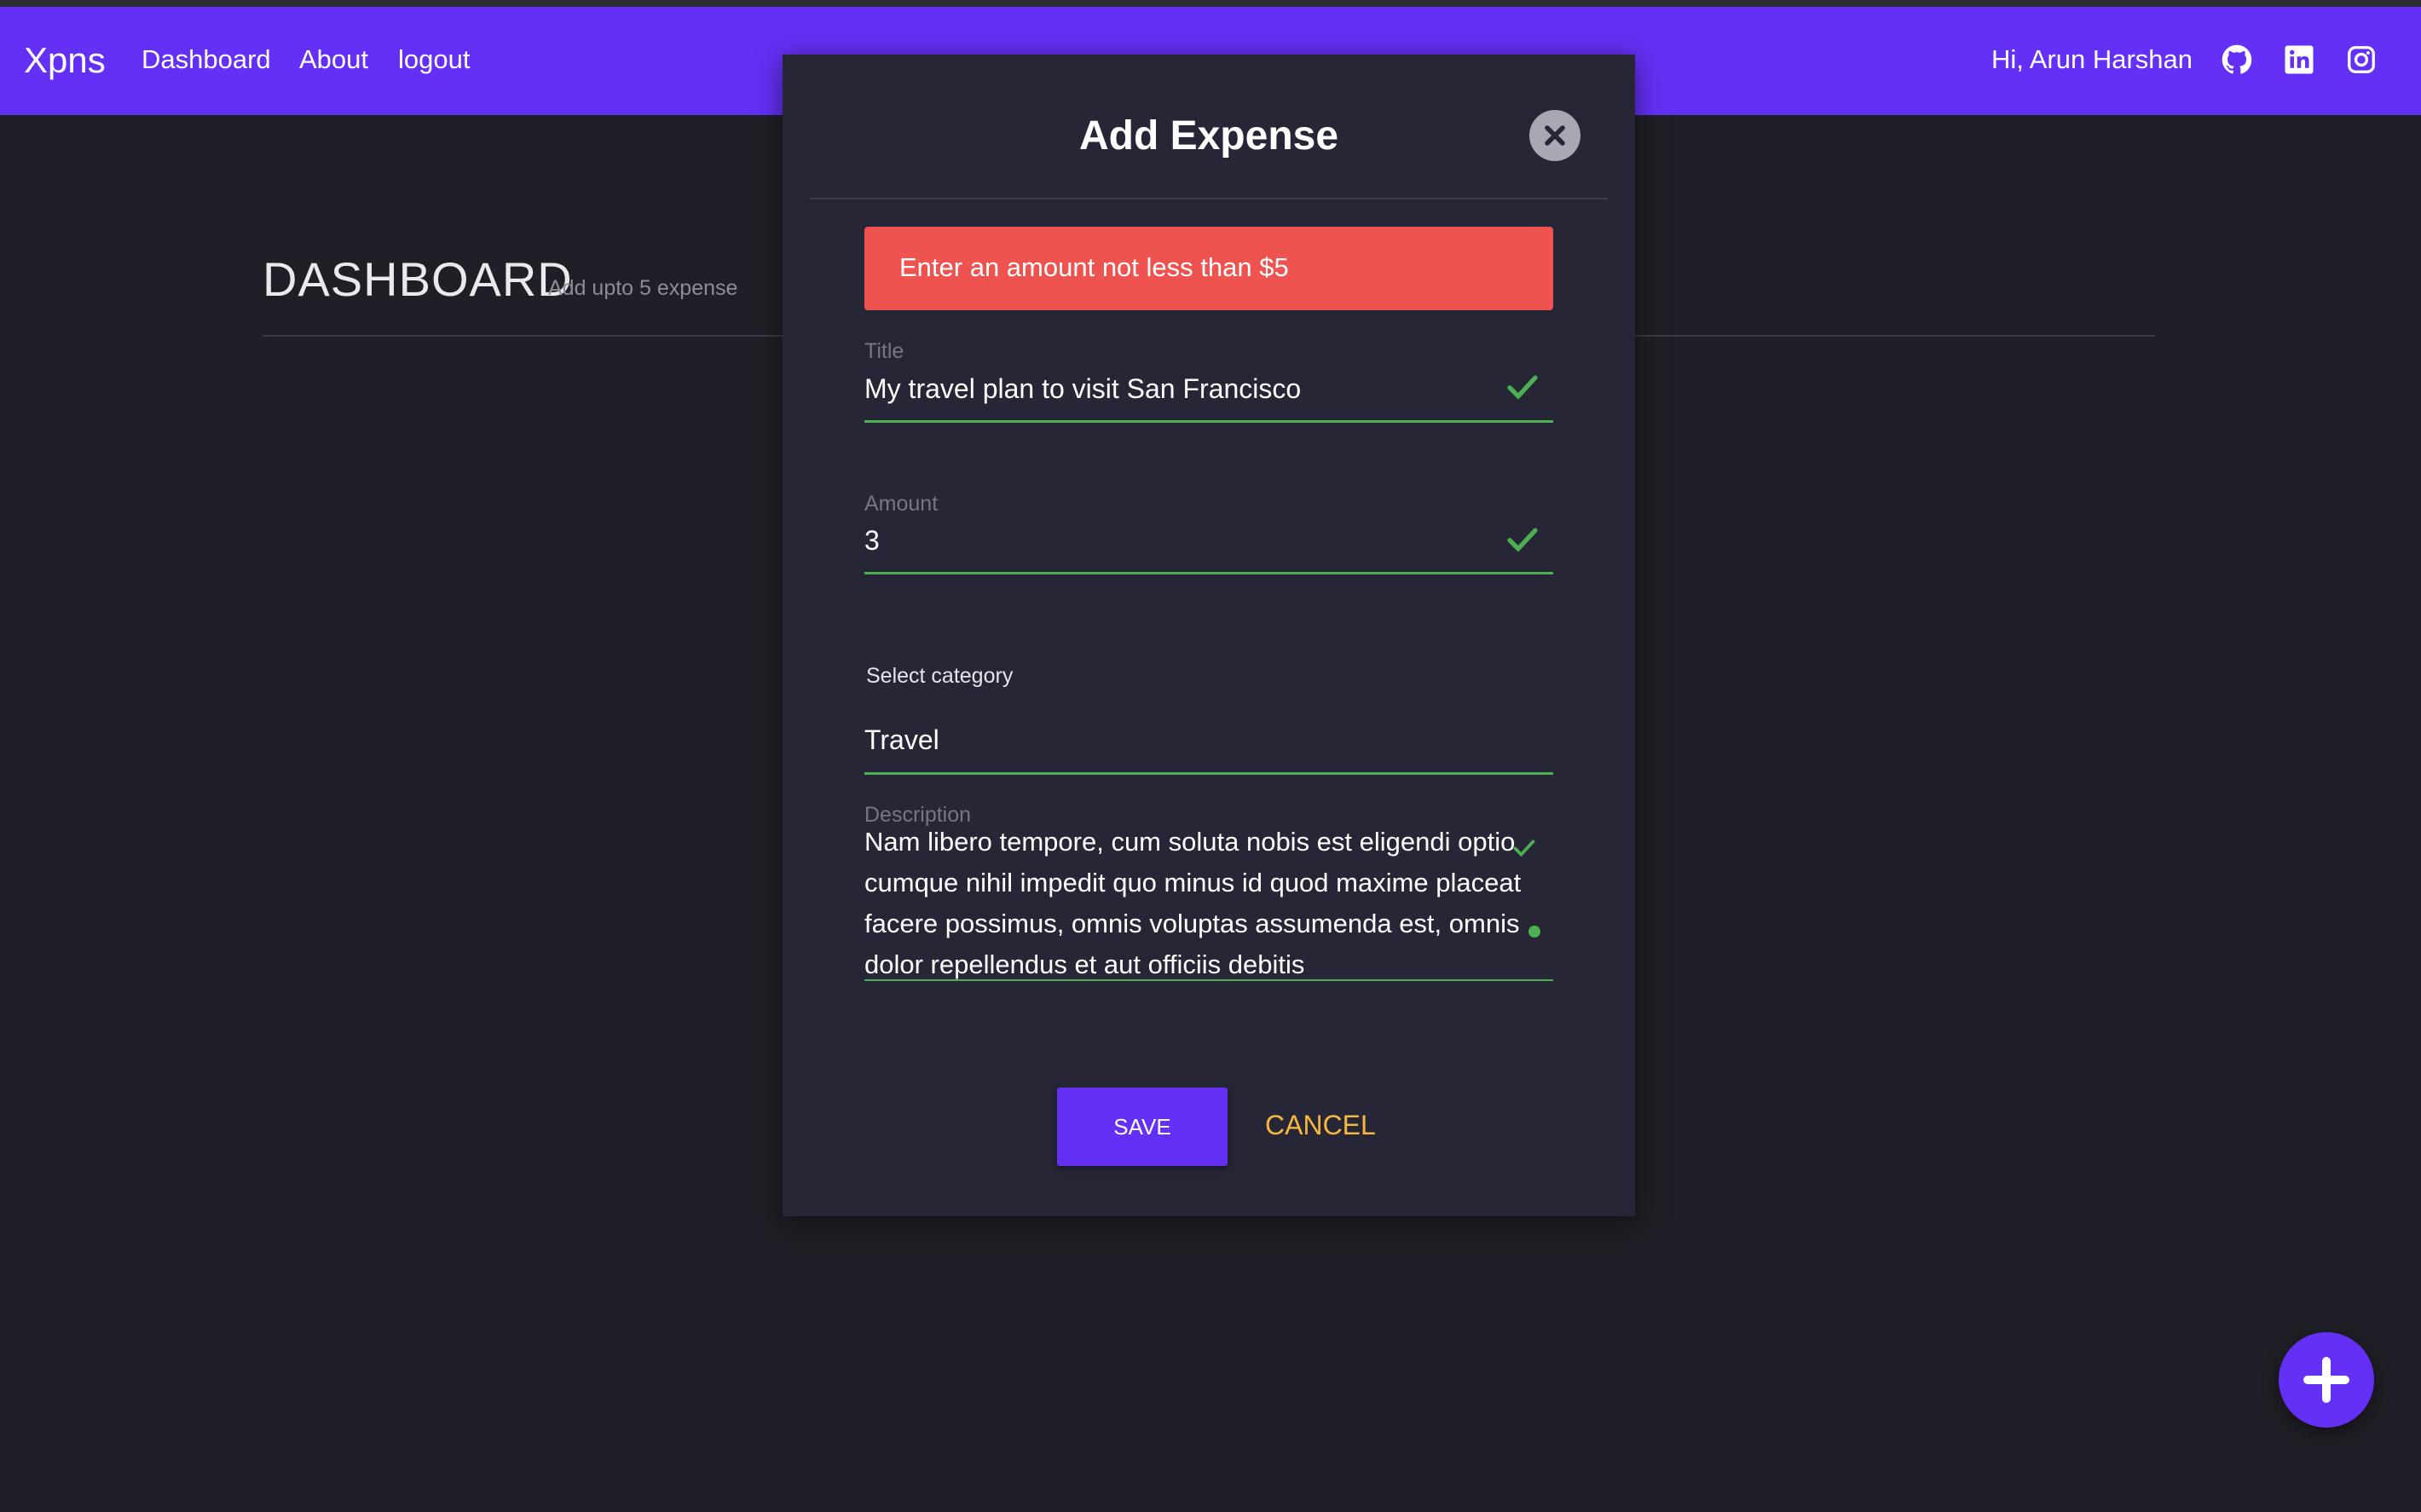  I want to click on amount-underline, so click(1209, 573).